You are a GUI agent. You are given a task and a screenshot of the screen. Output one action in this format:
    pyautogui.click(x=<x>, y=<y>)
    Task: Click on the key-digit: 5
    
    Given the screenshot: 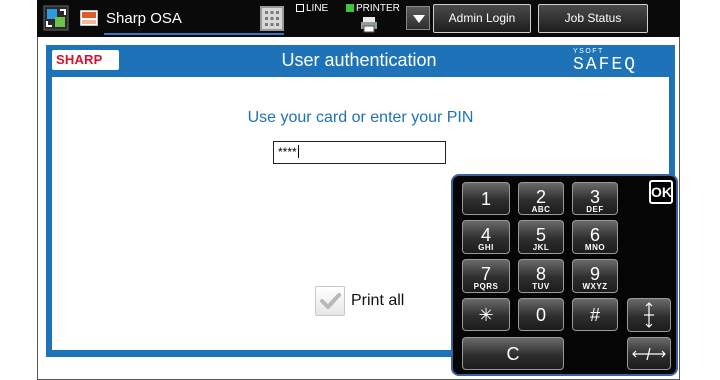 What is the action you would take?
    pyautogui.click(x=540, y=235)
    